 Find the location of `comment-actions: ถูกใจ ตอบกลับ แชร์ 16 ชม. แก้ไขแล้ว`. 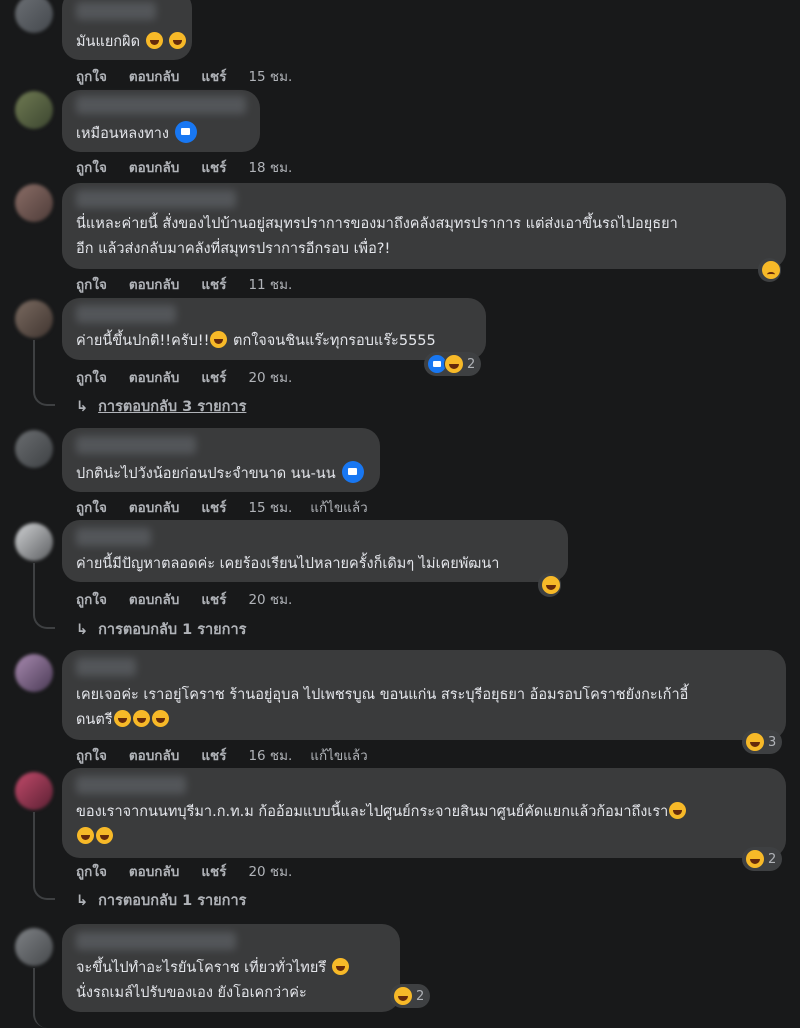

comment-actions: ถูกใจ ตอบกลับ แชร์ 16 ชม. แก้ไขแล้ว is located at coordinates (233, 755).